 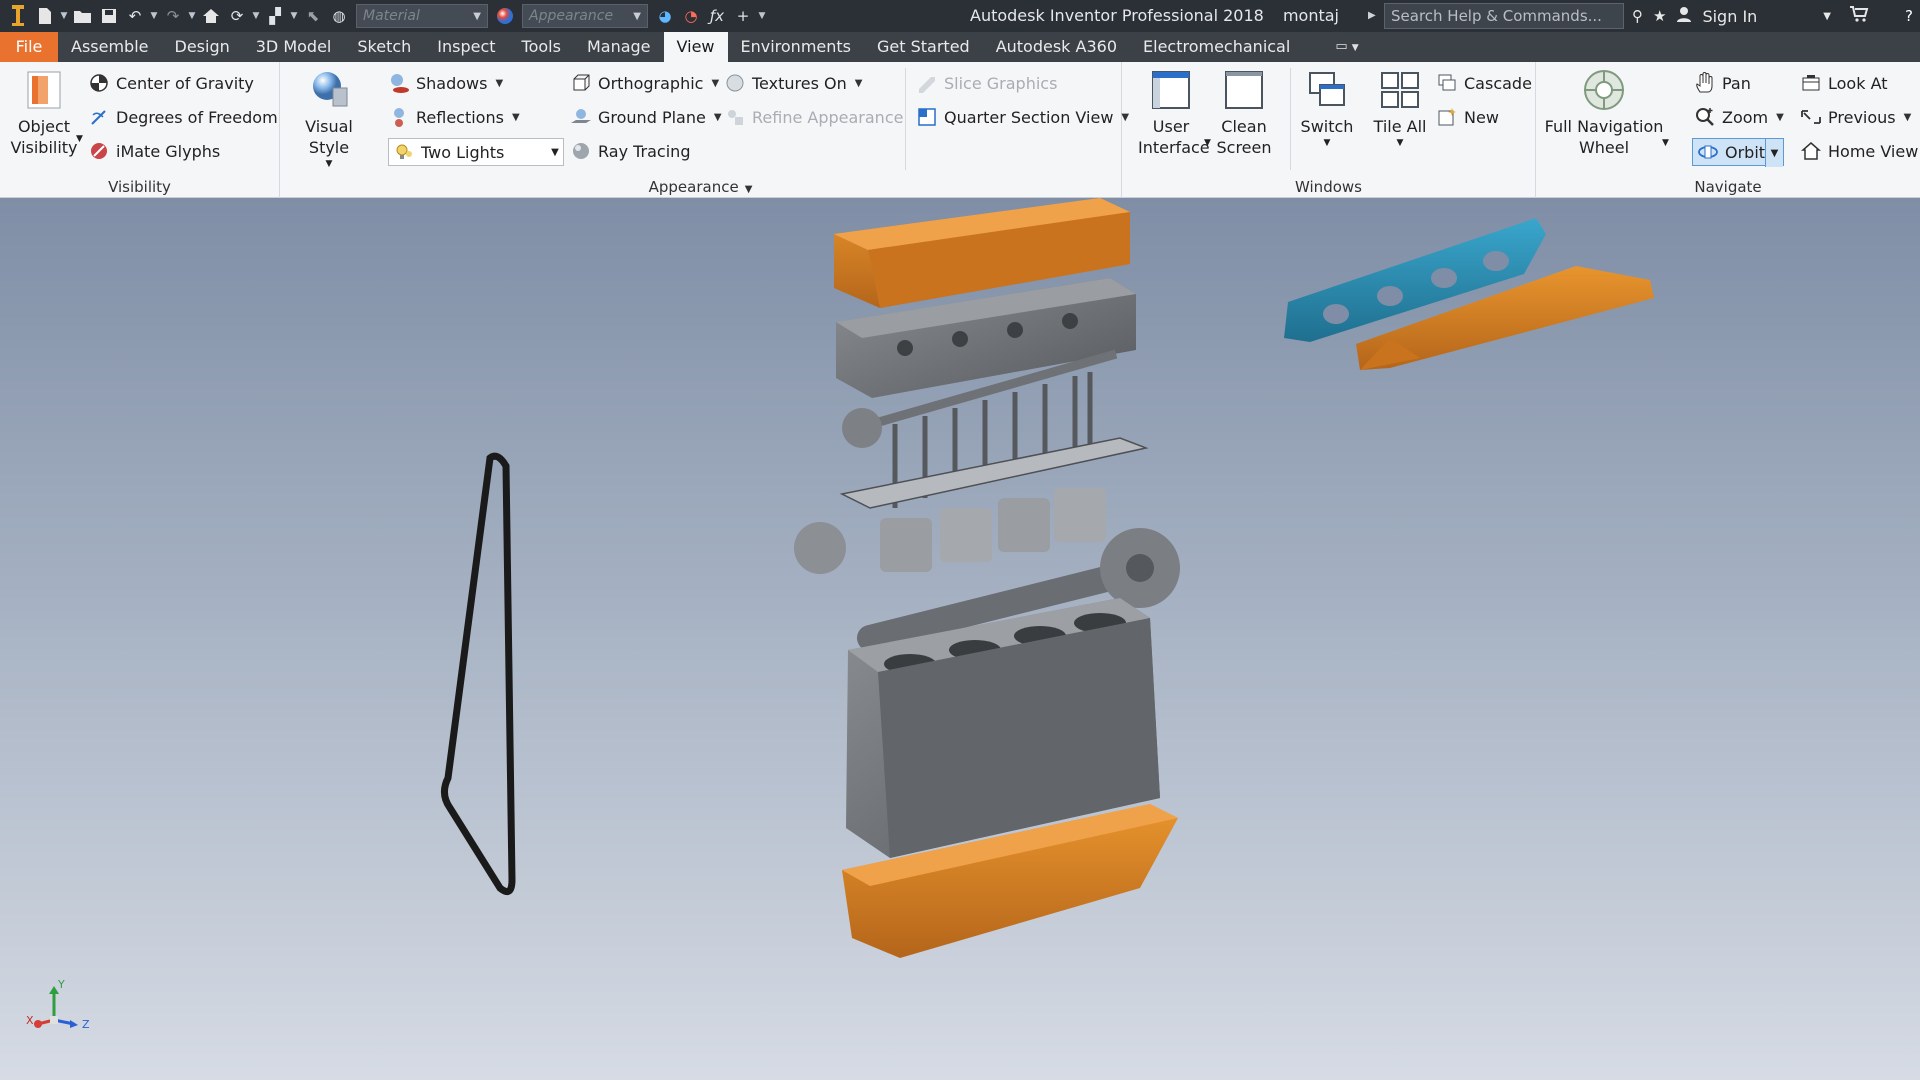 What do you see at coordinates (505, 16) in the screenshot?
I see `appearance-sphere-icon` at bounding box center [505, 16].